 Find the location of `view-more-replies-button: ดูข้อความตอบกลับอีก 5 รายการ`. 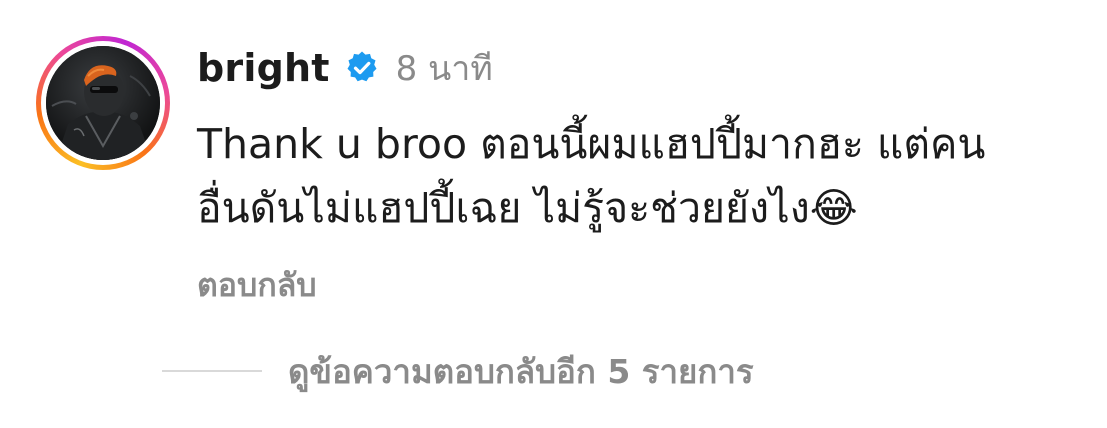

view-more-replies-button: ดูข้อความตอบกลับอีก 5 รายการ is located at coordinates (458, 371).